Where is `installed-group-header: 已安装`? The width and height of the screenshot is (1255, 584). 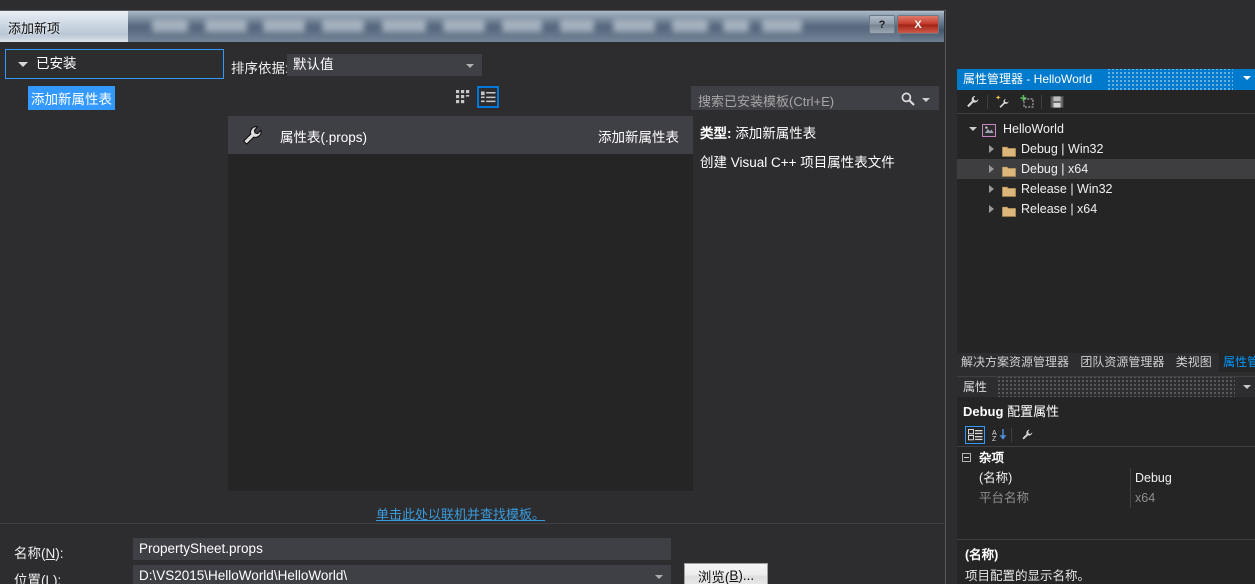 installed-group-header: 已安装 is located at coordinates (114, 64).